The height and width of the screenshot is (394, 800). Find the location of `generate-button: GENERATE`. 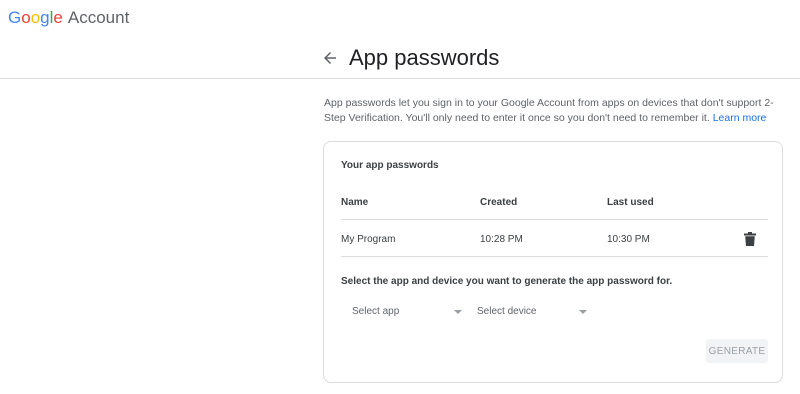

generate-button: GENERATE is located at coordinates (737, 351).